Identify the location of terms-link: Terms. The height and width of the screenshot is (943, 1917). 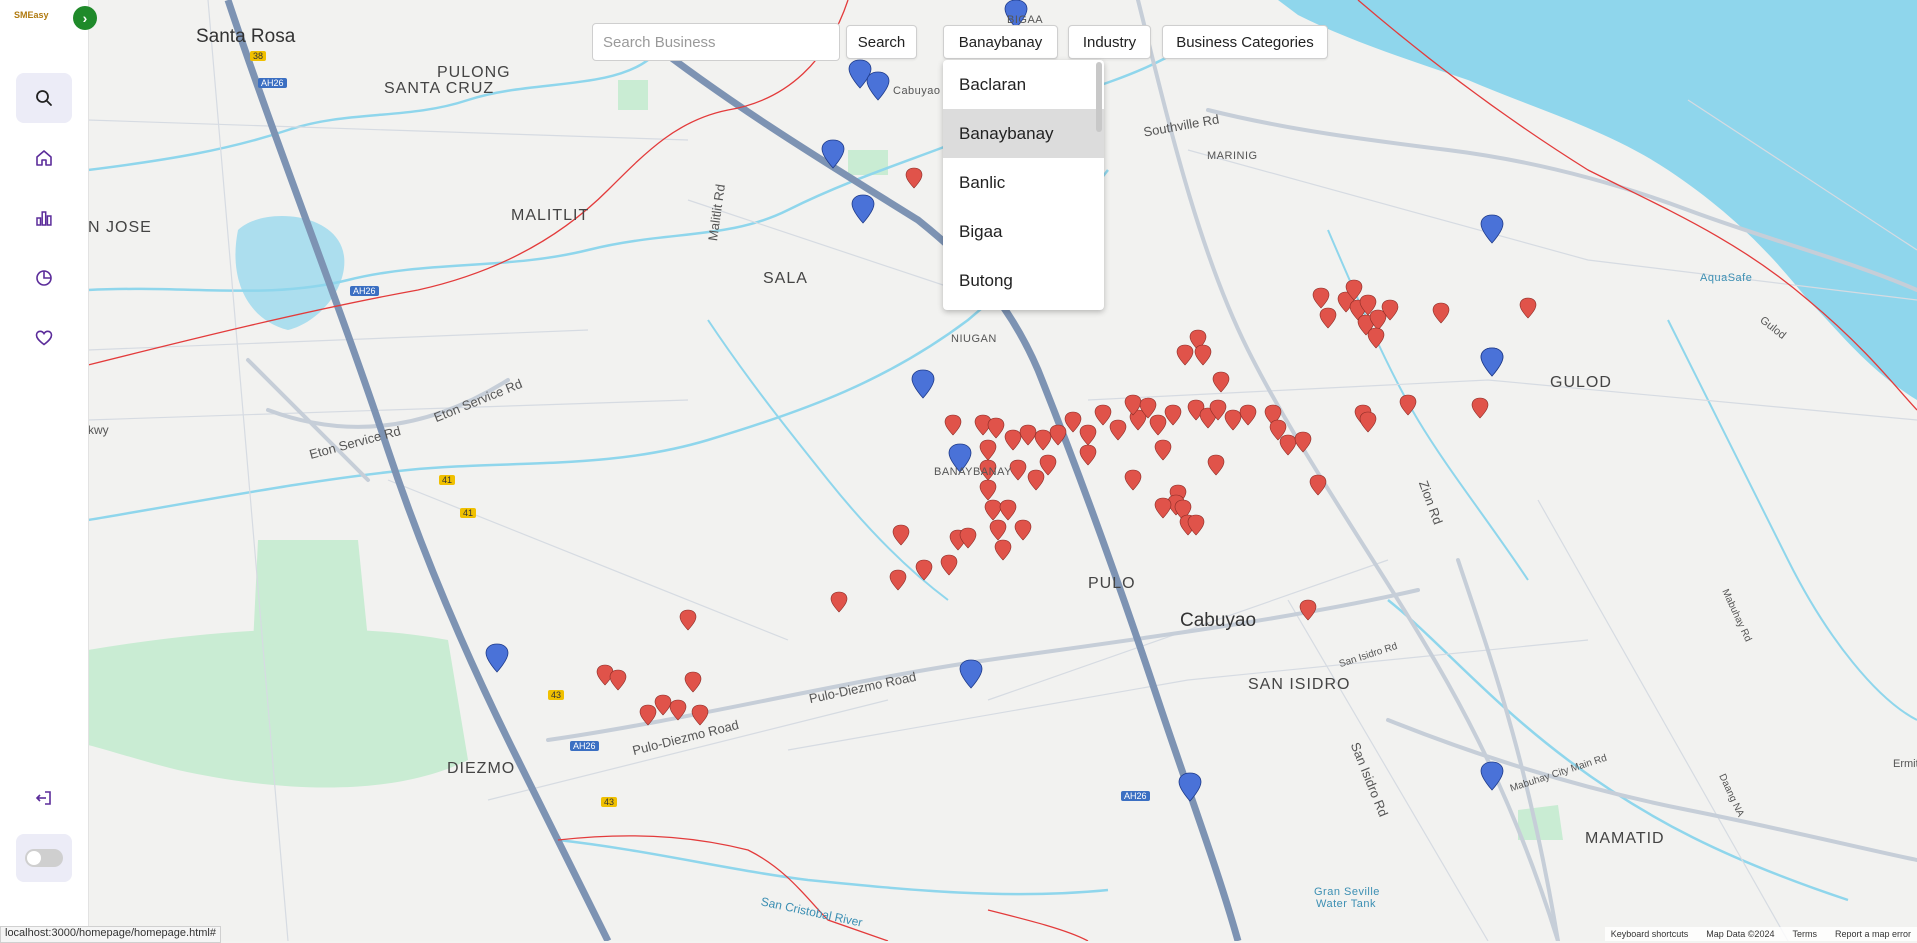
(1804, 934).